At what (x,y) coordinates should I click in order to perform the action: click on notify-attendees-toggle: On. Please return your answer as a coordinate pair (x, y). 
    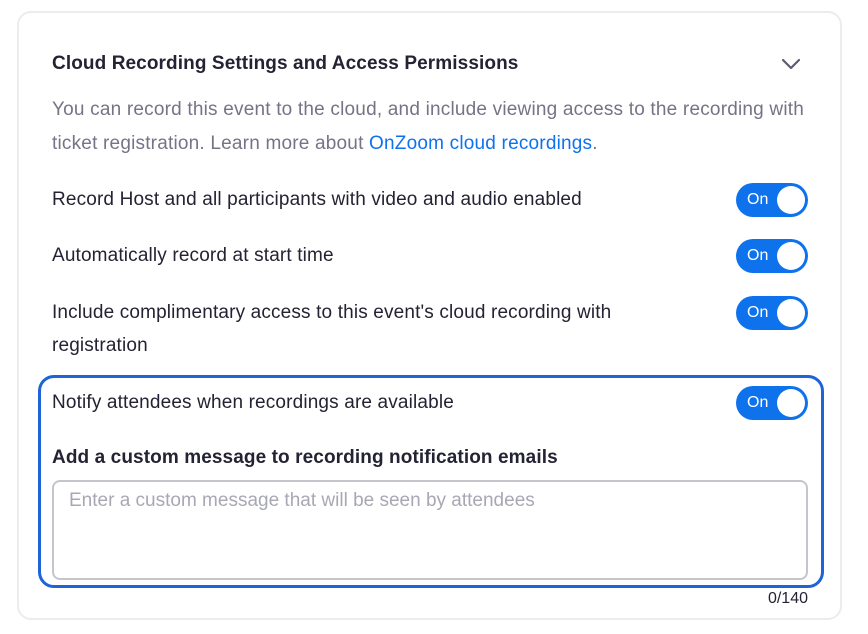
    Looking at the image, I should click on (772, 403).